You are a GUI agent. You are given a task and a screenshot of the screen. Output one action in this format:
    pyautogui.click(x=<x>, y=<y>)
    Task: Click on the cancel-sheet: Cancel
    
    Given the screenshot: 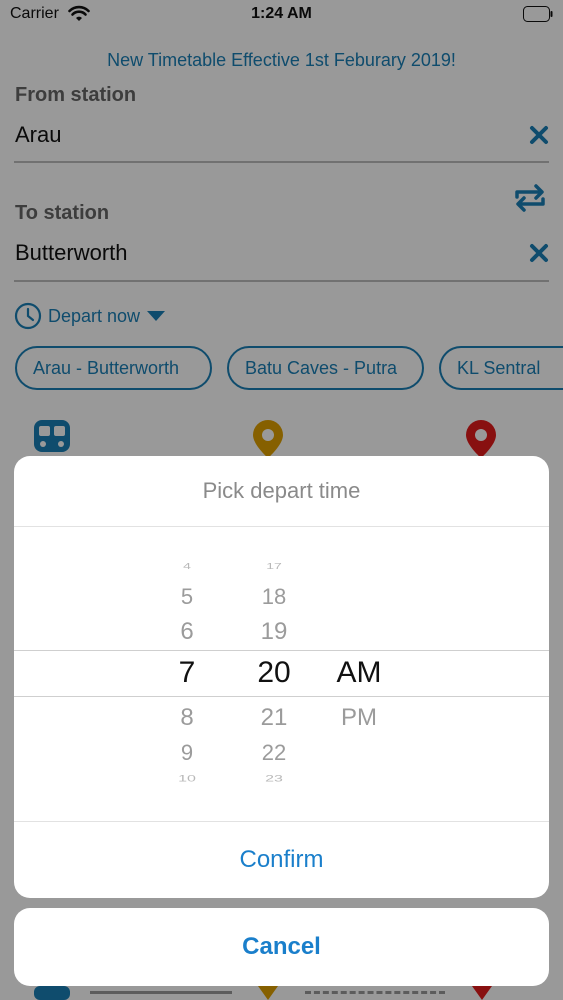 What is the action you would take?
    pyautogui.click(x=281, y=947)
    